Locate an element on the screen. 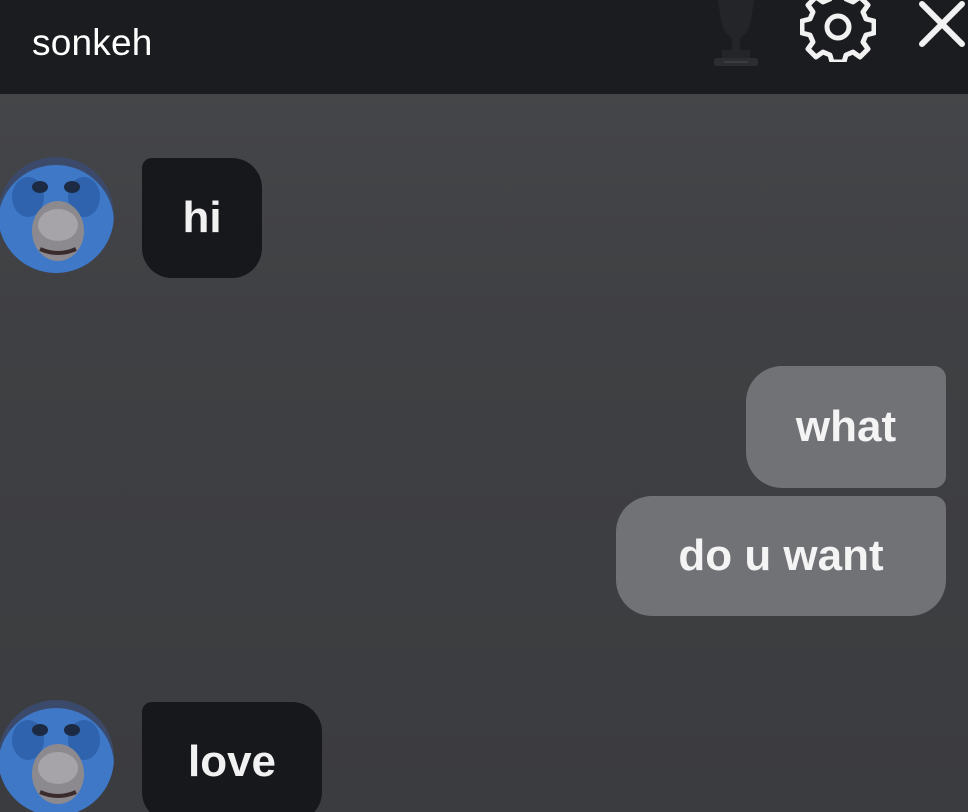 The image size is (968, 812). gear-icon is located at coordinates (838, 31).